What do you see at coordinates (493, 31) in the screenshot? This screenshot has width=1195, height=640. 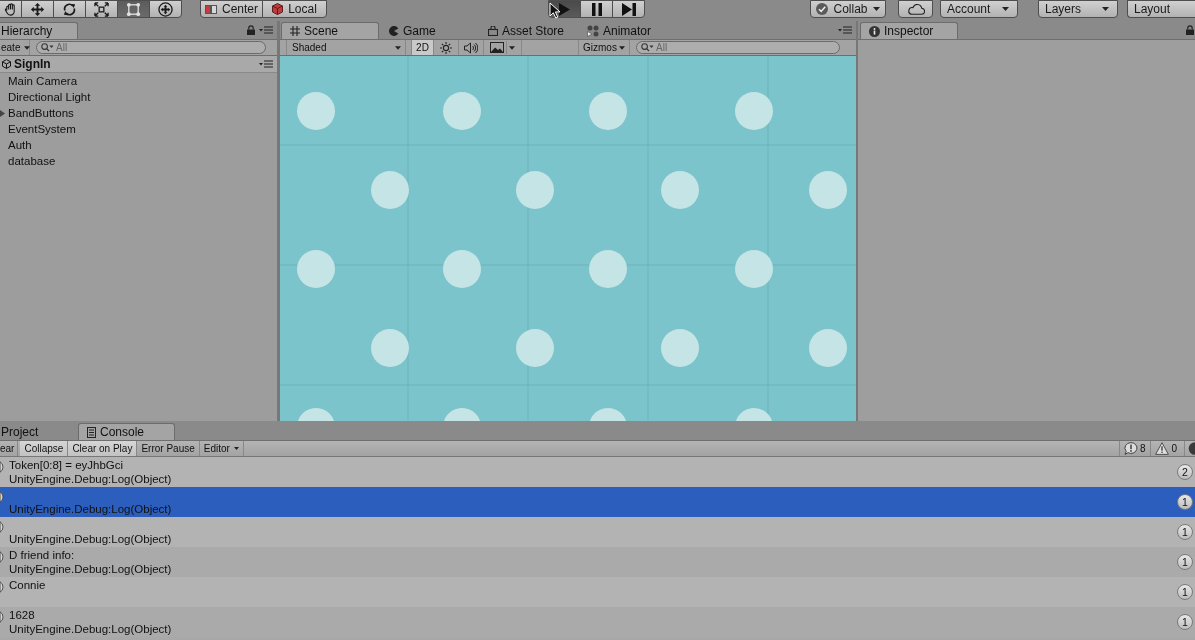 I see `shopping-bag-icon` at bounding box center [493, 31].